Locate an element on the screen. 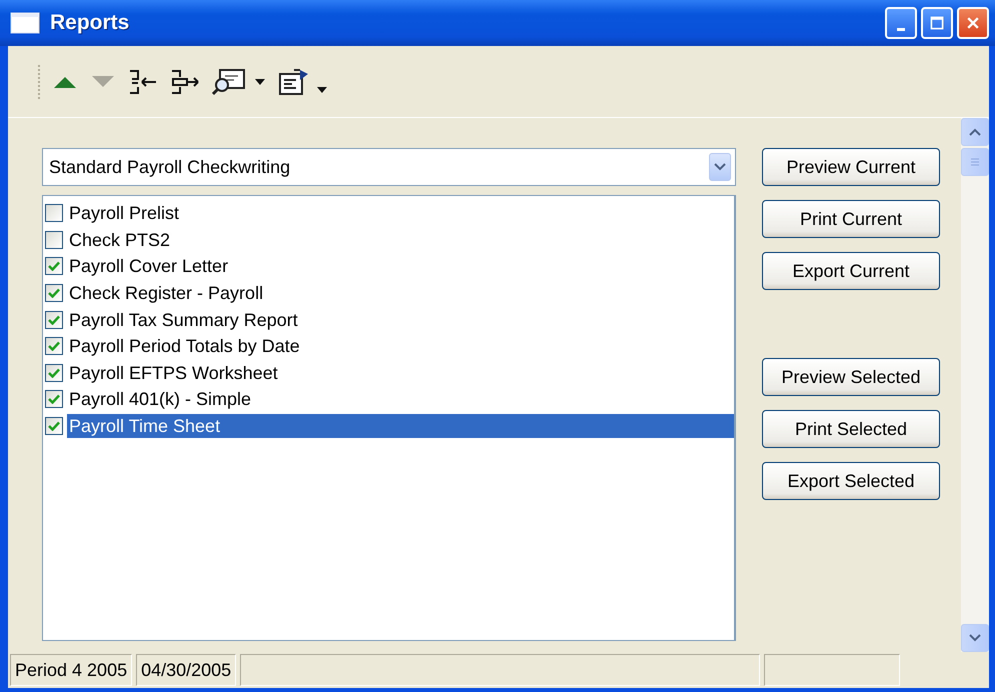 This screenshot has width=995, height=692. scroll-thumb is located at coordinates (975, 162).